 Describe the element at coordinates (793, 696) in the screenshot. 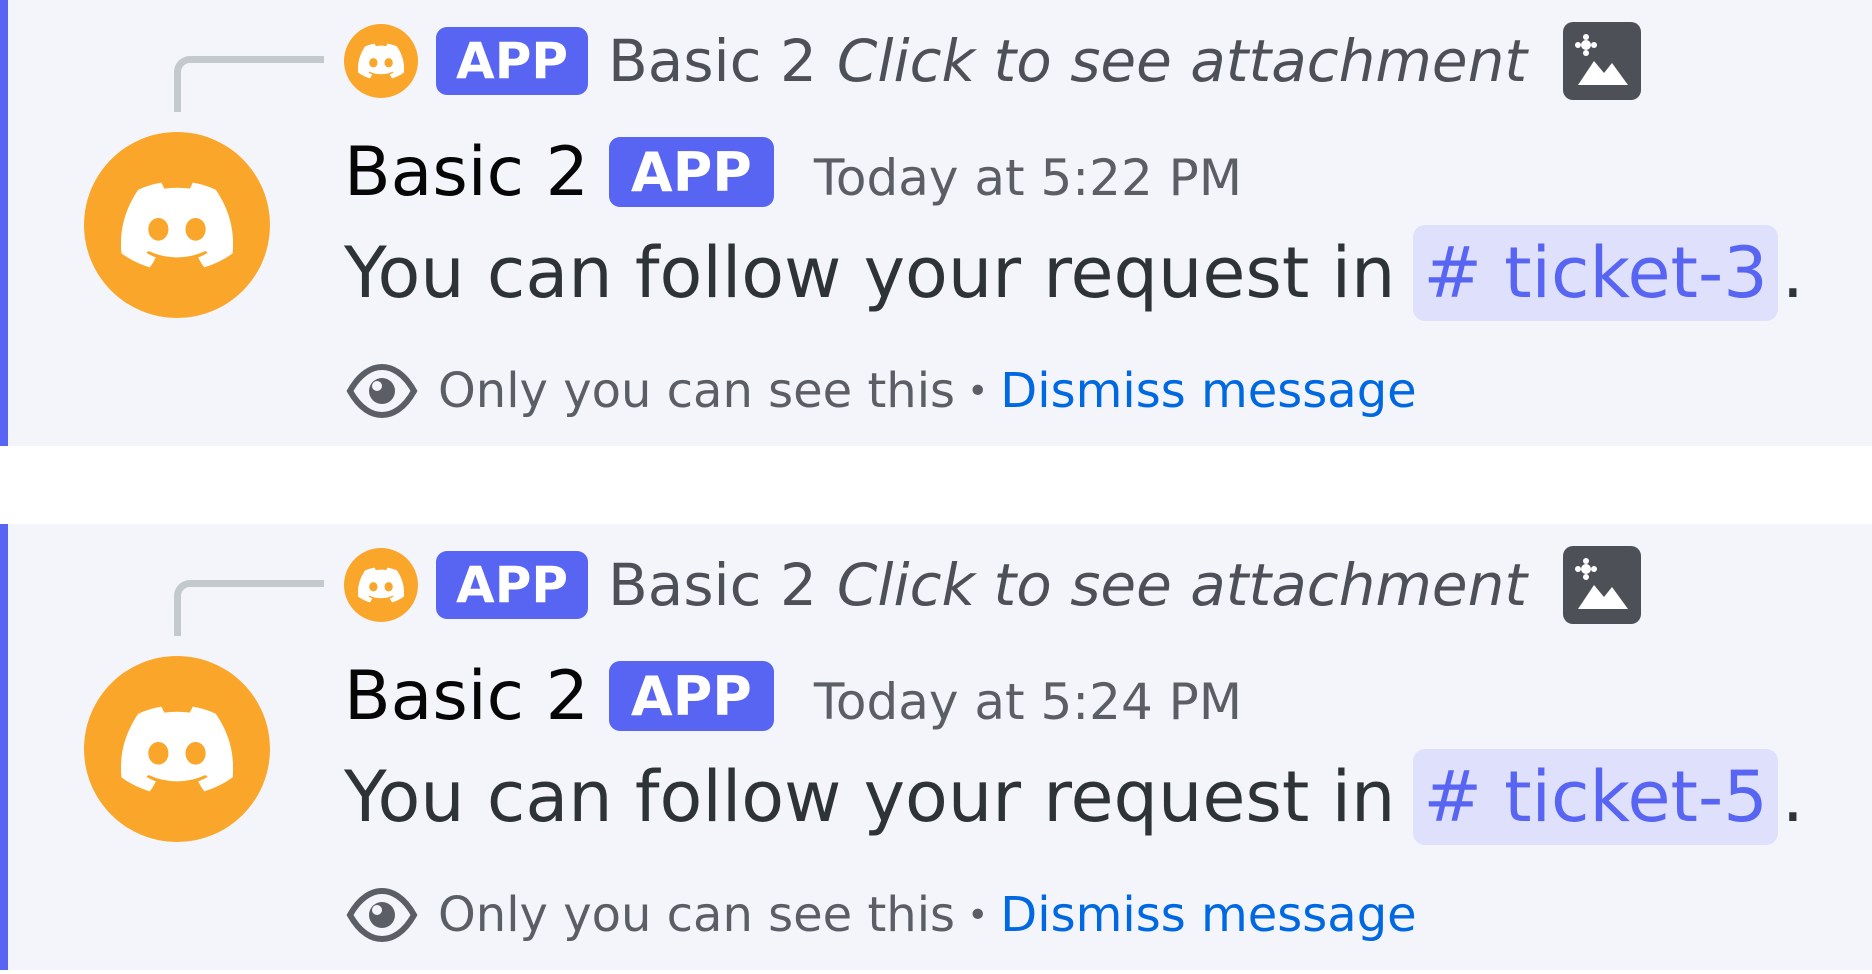

I see `message-header: Basic 2 APP Today at 5:24 PM` at that location.